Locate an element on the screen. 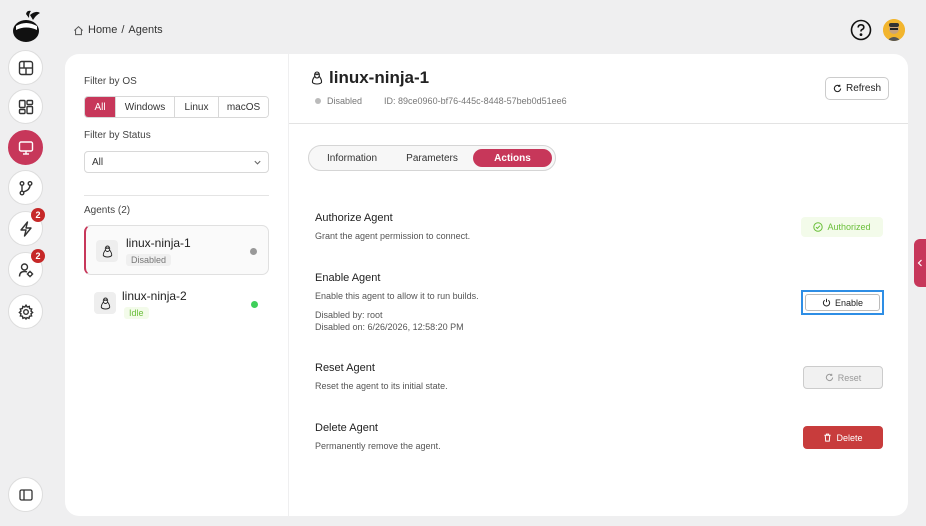  enable-button: Enable is located at coordinates (842, 302).